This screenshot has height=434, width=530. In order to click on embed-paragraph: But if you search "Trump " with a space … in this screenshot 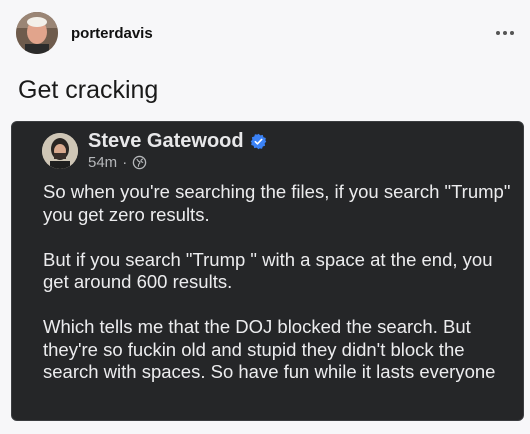, I will do `click(268, 270)`.